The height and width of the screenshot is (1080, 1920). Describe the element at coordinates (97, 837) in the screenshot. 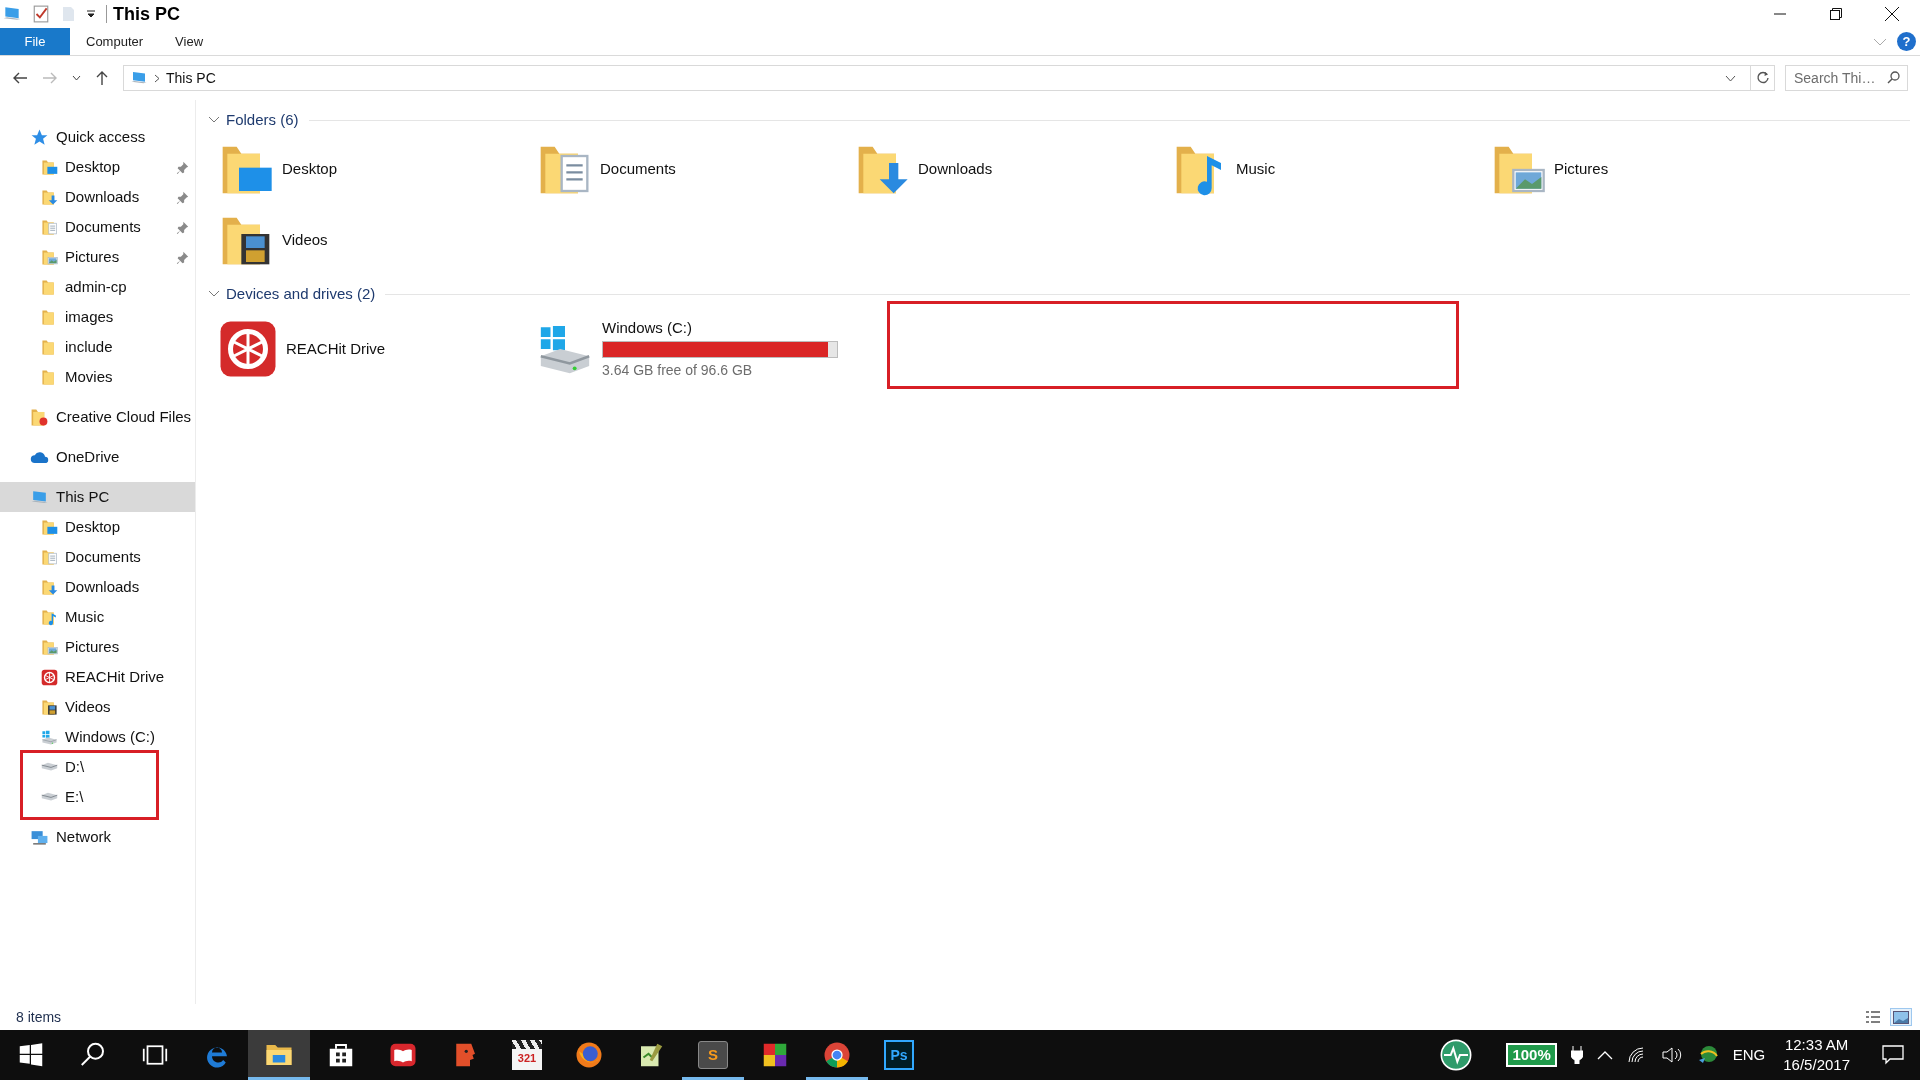

I see `sidebar-item: Network` at that location.